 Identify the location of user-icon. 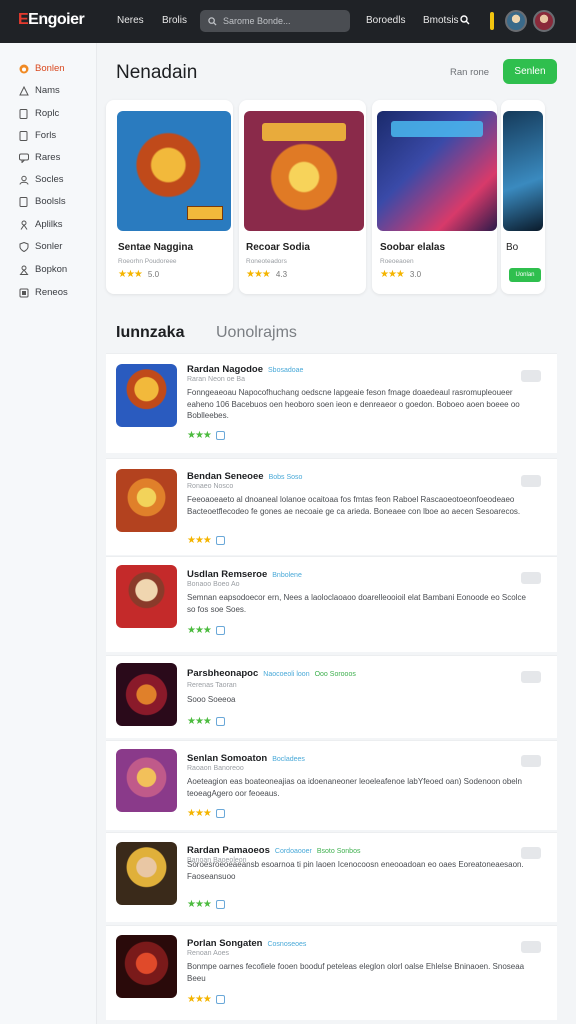
(23, 179).